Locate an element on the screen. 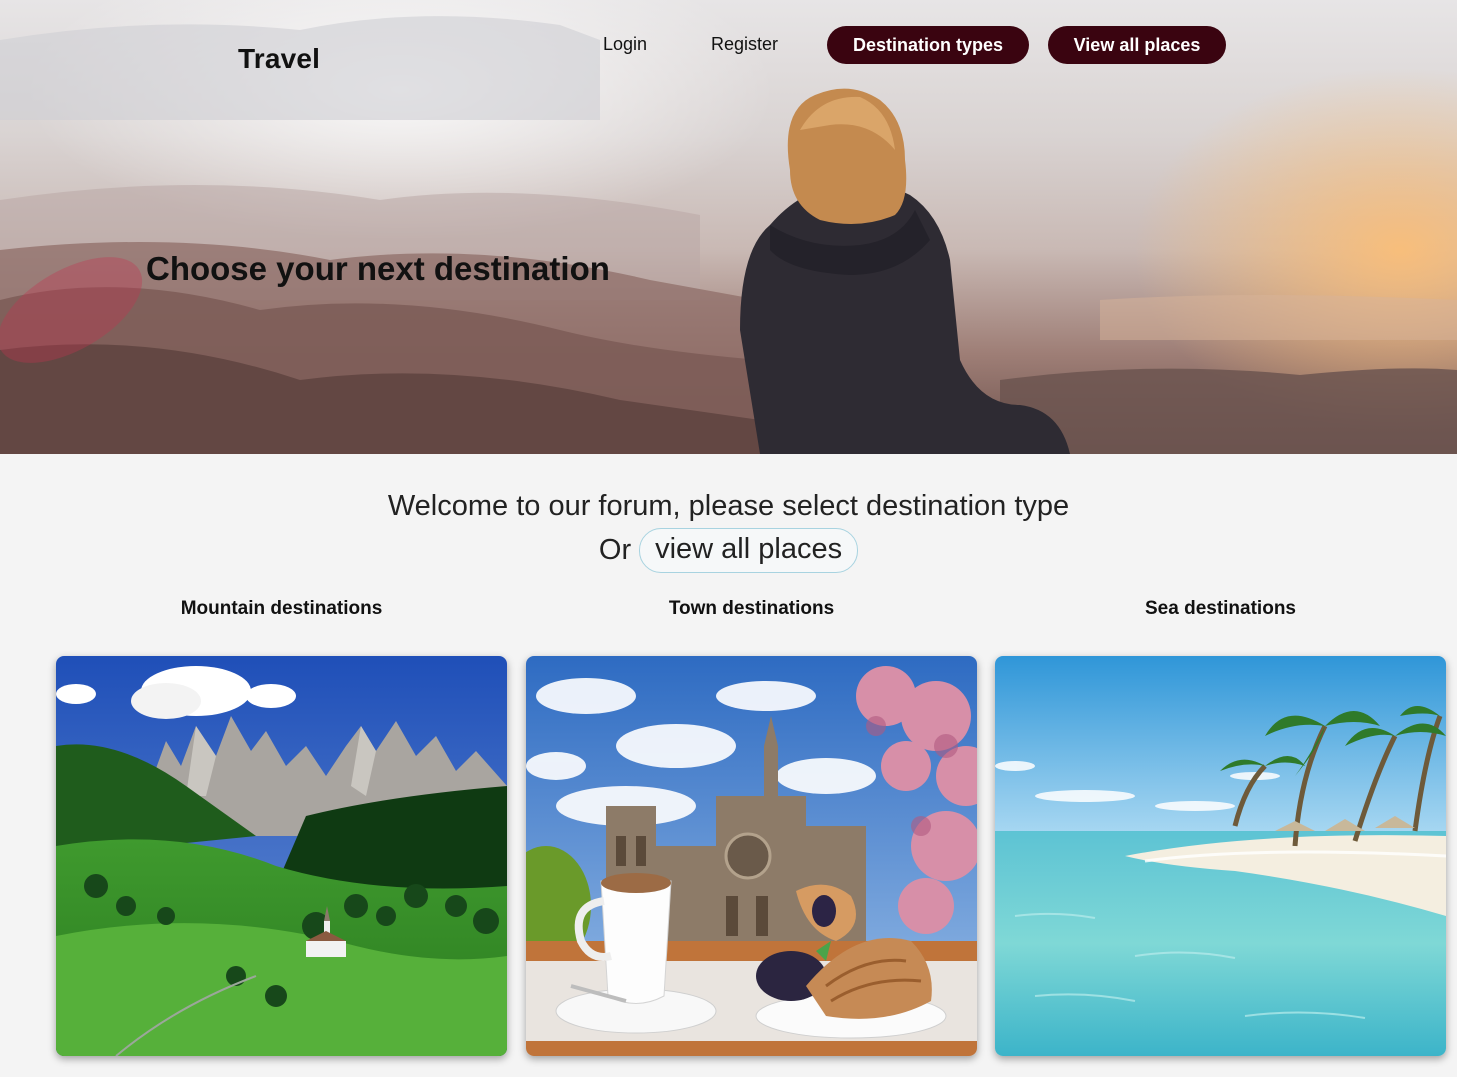 The height and width of the screenshot is (1077, 1457). nav-register-link: Register is located at coordinates (744, 44).